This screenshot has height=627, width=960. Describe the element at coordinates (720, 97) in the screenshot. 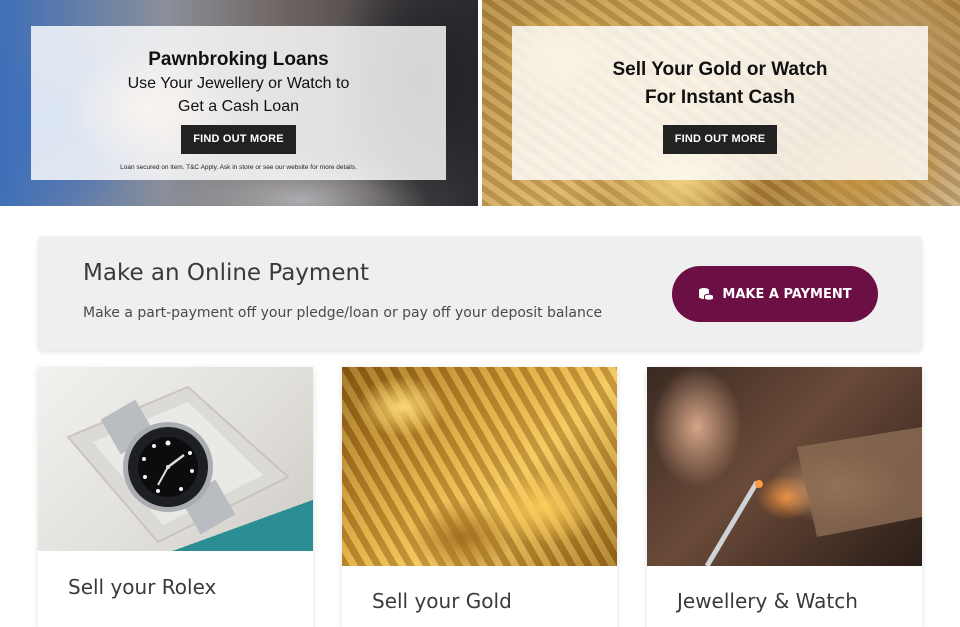

I see `sell-gold-heading-line2: For Instant Cash` at that location.